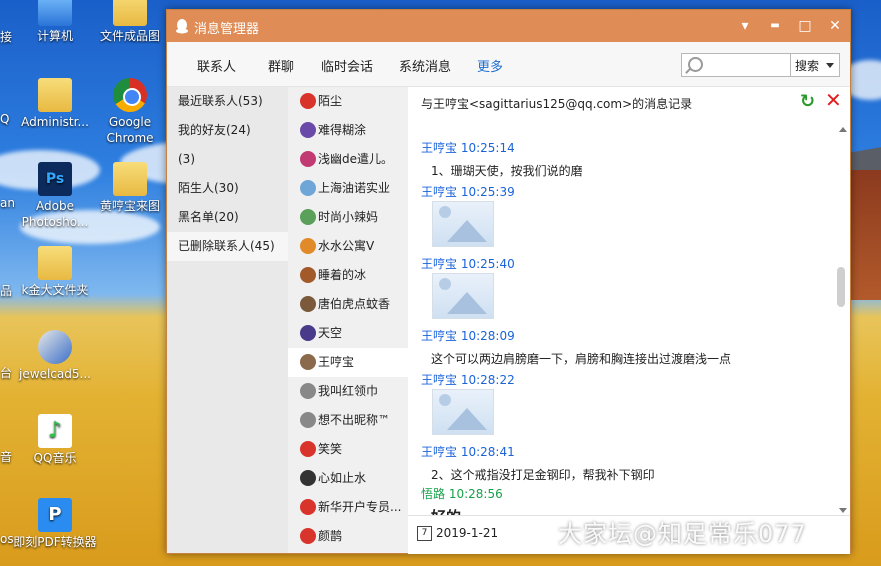  I want to click on menu-dropdown-button: ▾, so click(745, 26).